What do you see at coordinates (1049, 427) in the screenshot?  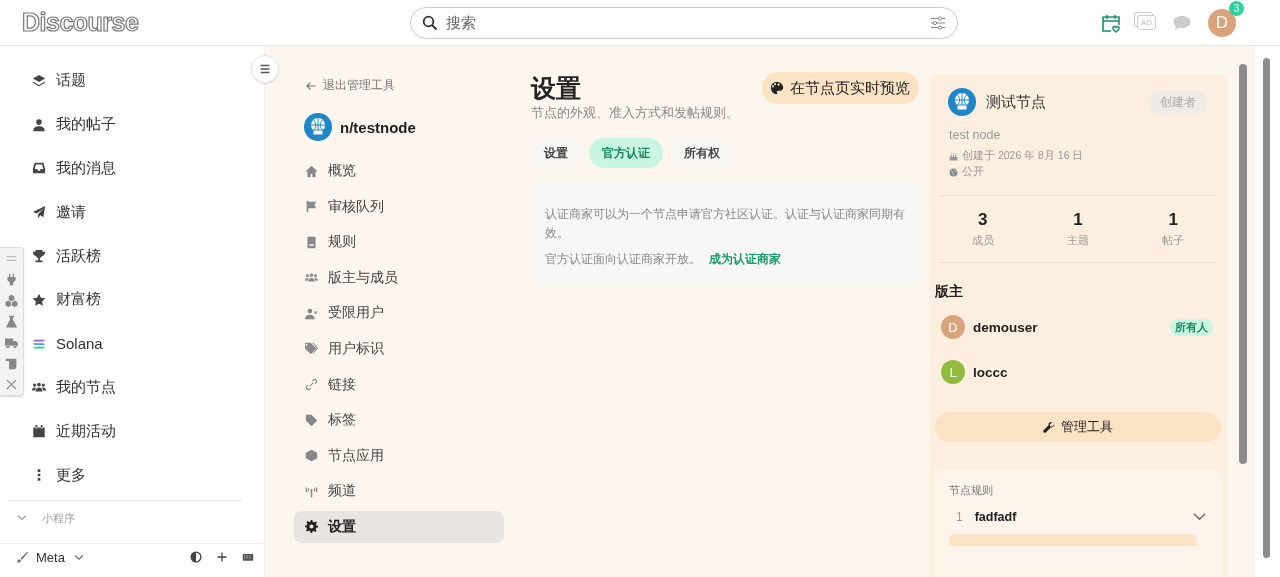 I see `wrench-icon` at bounding box center [1049, 427].